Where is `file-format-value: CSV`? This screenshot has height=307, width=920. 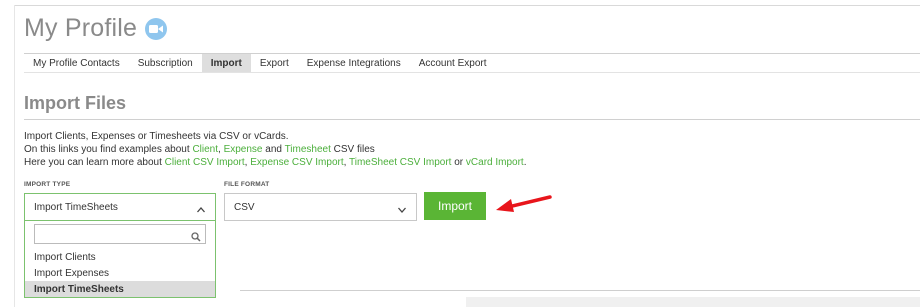 file-format-value: CSV is located at coordinates (244, 207).